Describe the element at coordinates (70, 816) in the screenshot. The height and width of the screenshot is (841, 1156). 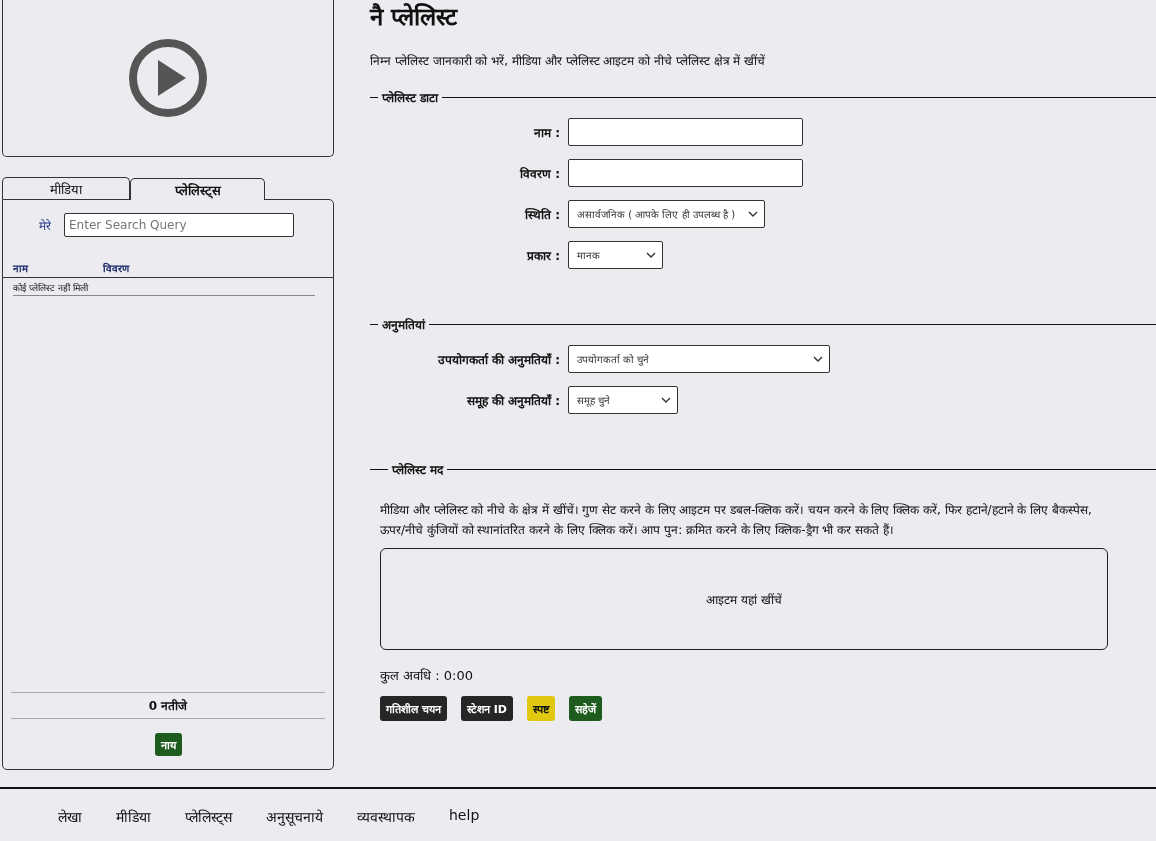
I see `nav-link: लेखा` at that location.